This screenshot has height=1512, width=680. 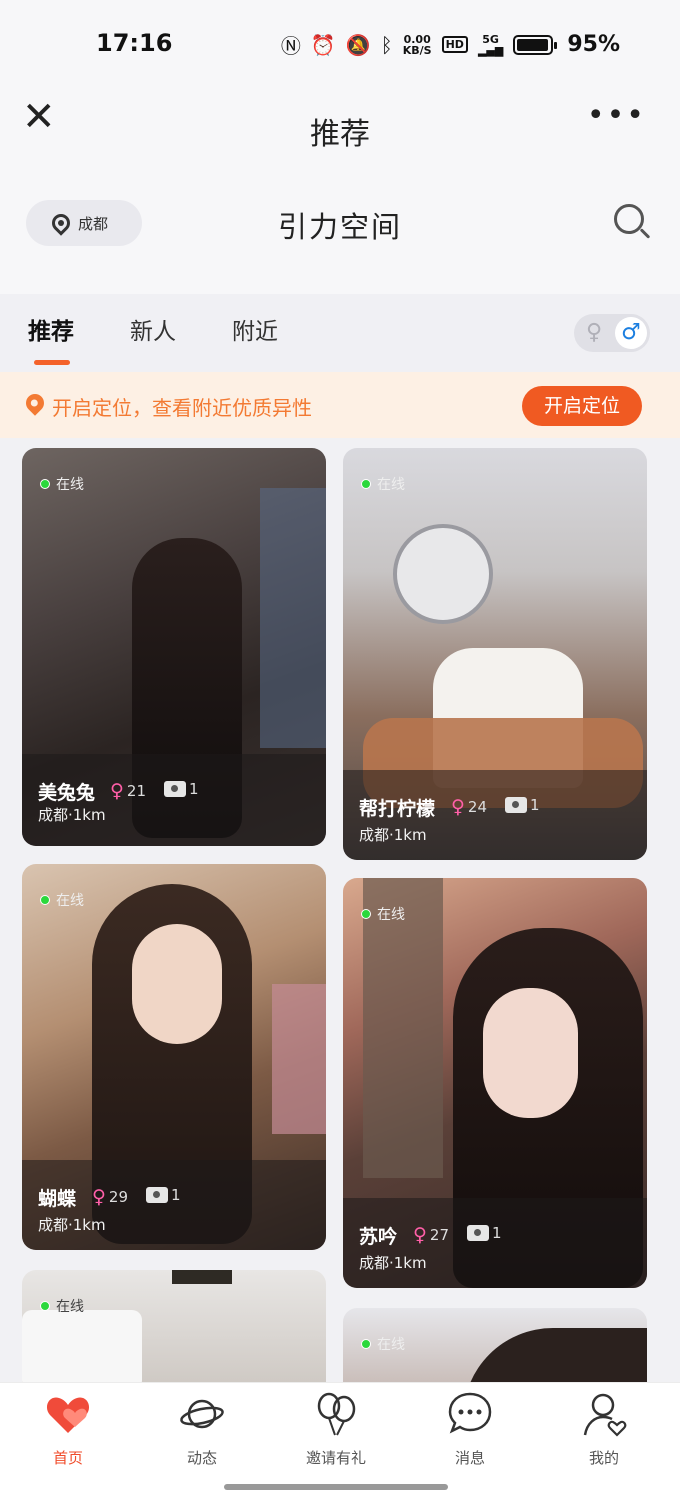 What do you see at coordinates (629, 219) in the screenshot?
I see `search-icon` at bounding box center [629, 219].